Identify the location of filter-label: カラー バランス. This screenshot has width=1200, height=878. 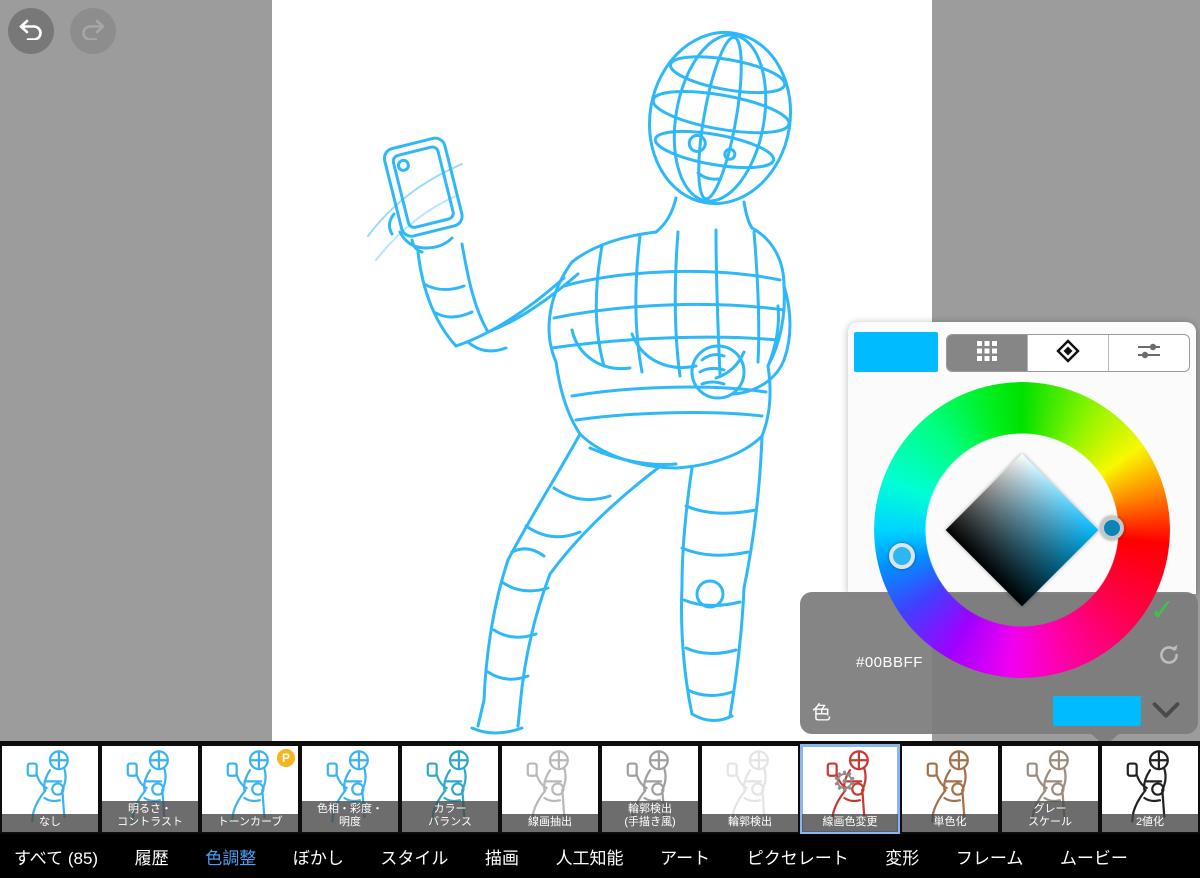
(450, 816).